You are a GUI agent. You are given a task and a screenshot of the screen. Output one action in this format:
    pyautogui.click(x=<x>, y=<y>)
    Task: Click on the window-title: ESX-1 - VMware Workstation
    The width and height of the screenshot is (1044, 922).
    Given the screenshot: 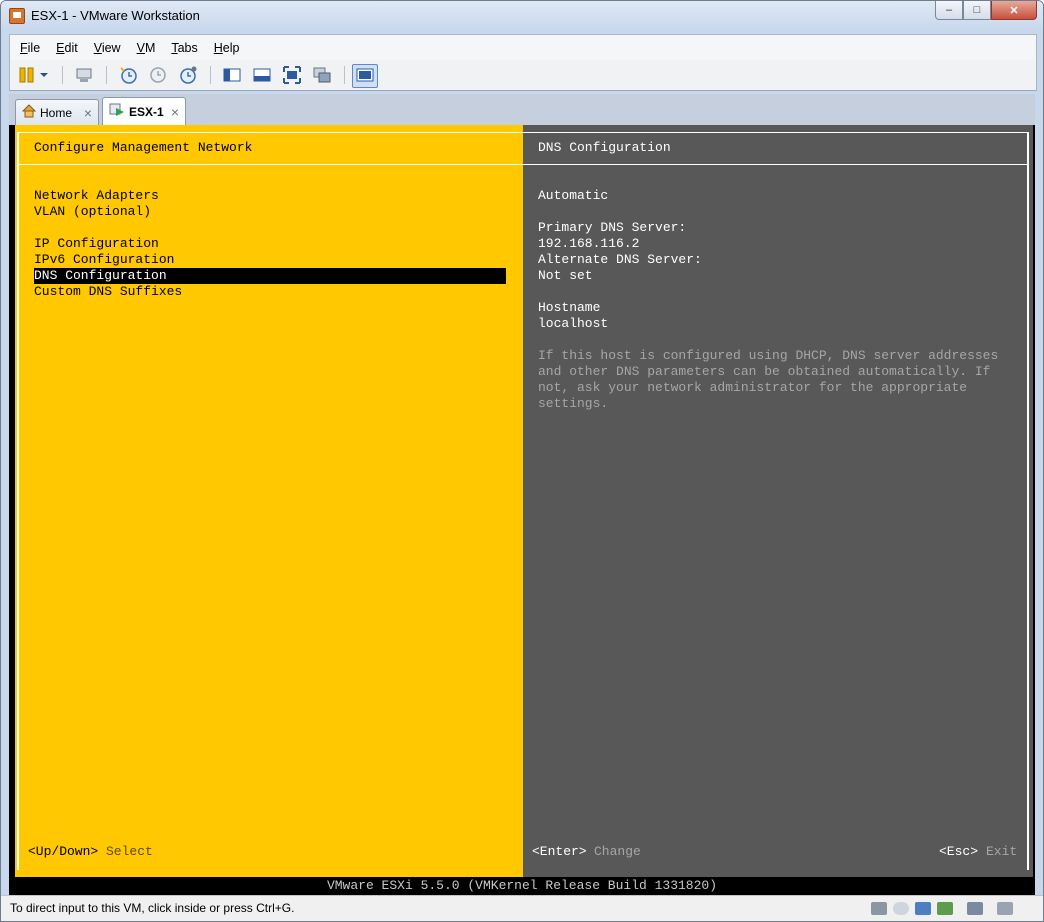 What is the action you would take?
    pyautogui.click(x=115, y=15)
    